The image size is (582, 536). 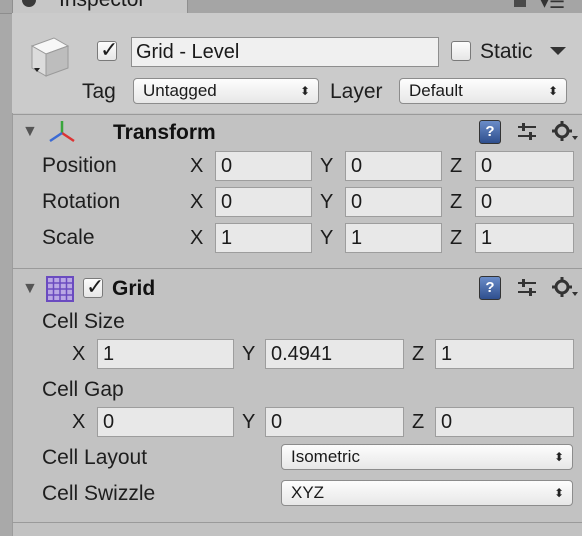 What do you see at coordinates (83, 389) in the screenshot?
I see `cell-gap-label: Cell Gap` at bounding box center [83, 389].